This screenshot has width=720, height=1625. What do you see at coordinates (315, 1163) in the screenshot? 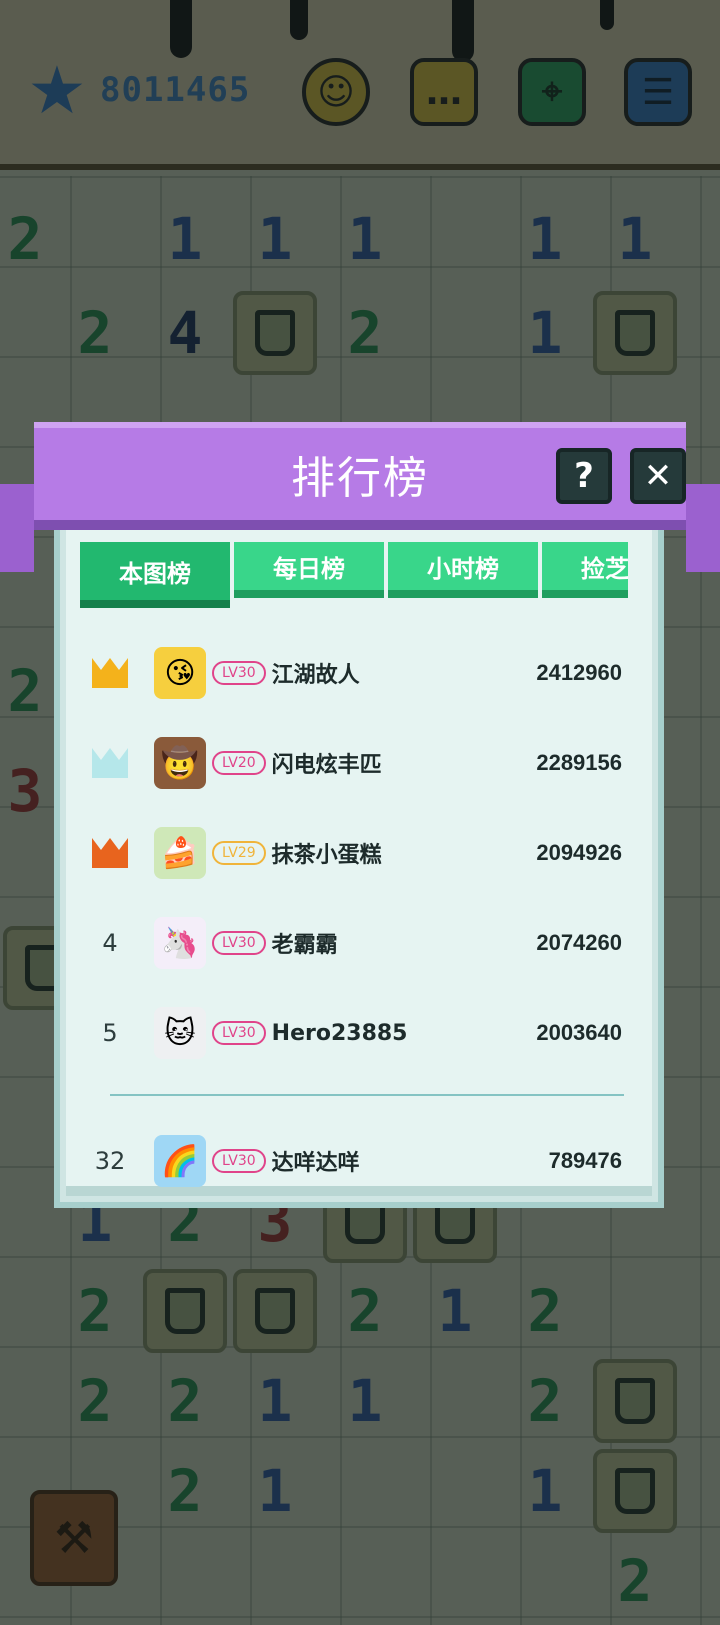
I see `player-name: 达咩达咩` at bounding box center [315, 1163].